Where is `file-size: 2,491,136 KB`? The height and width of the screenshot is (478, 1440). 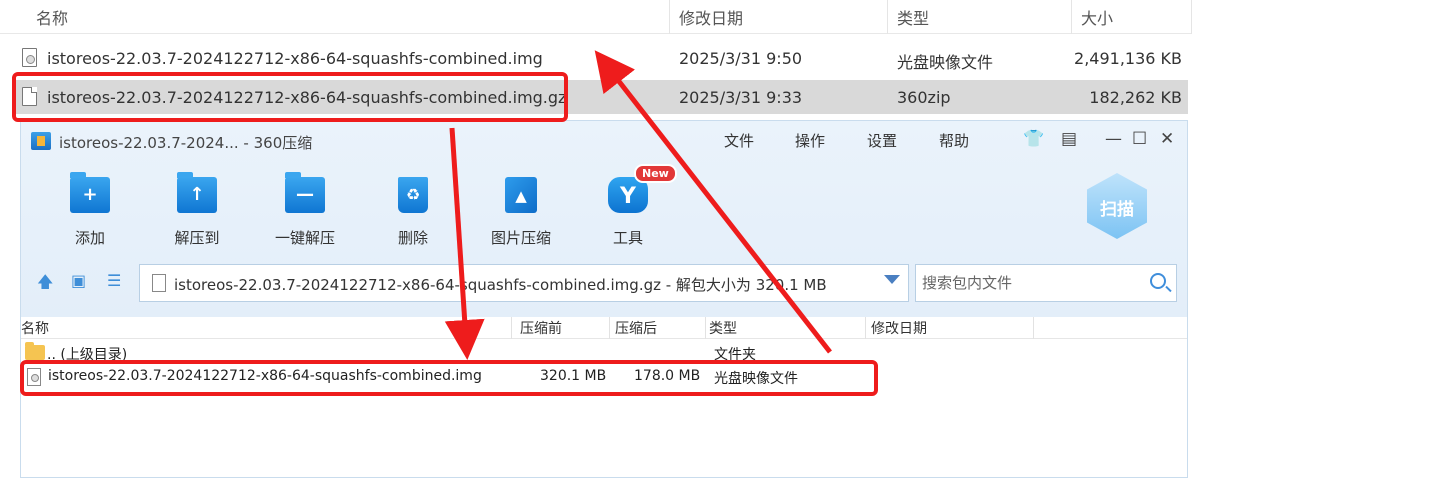 file-size: 2,491,136 KB is located at coordinates (1128, 58).